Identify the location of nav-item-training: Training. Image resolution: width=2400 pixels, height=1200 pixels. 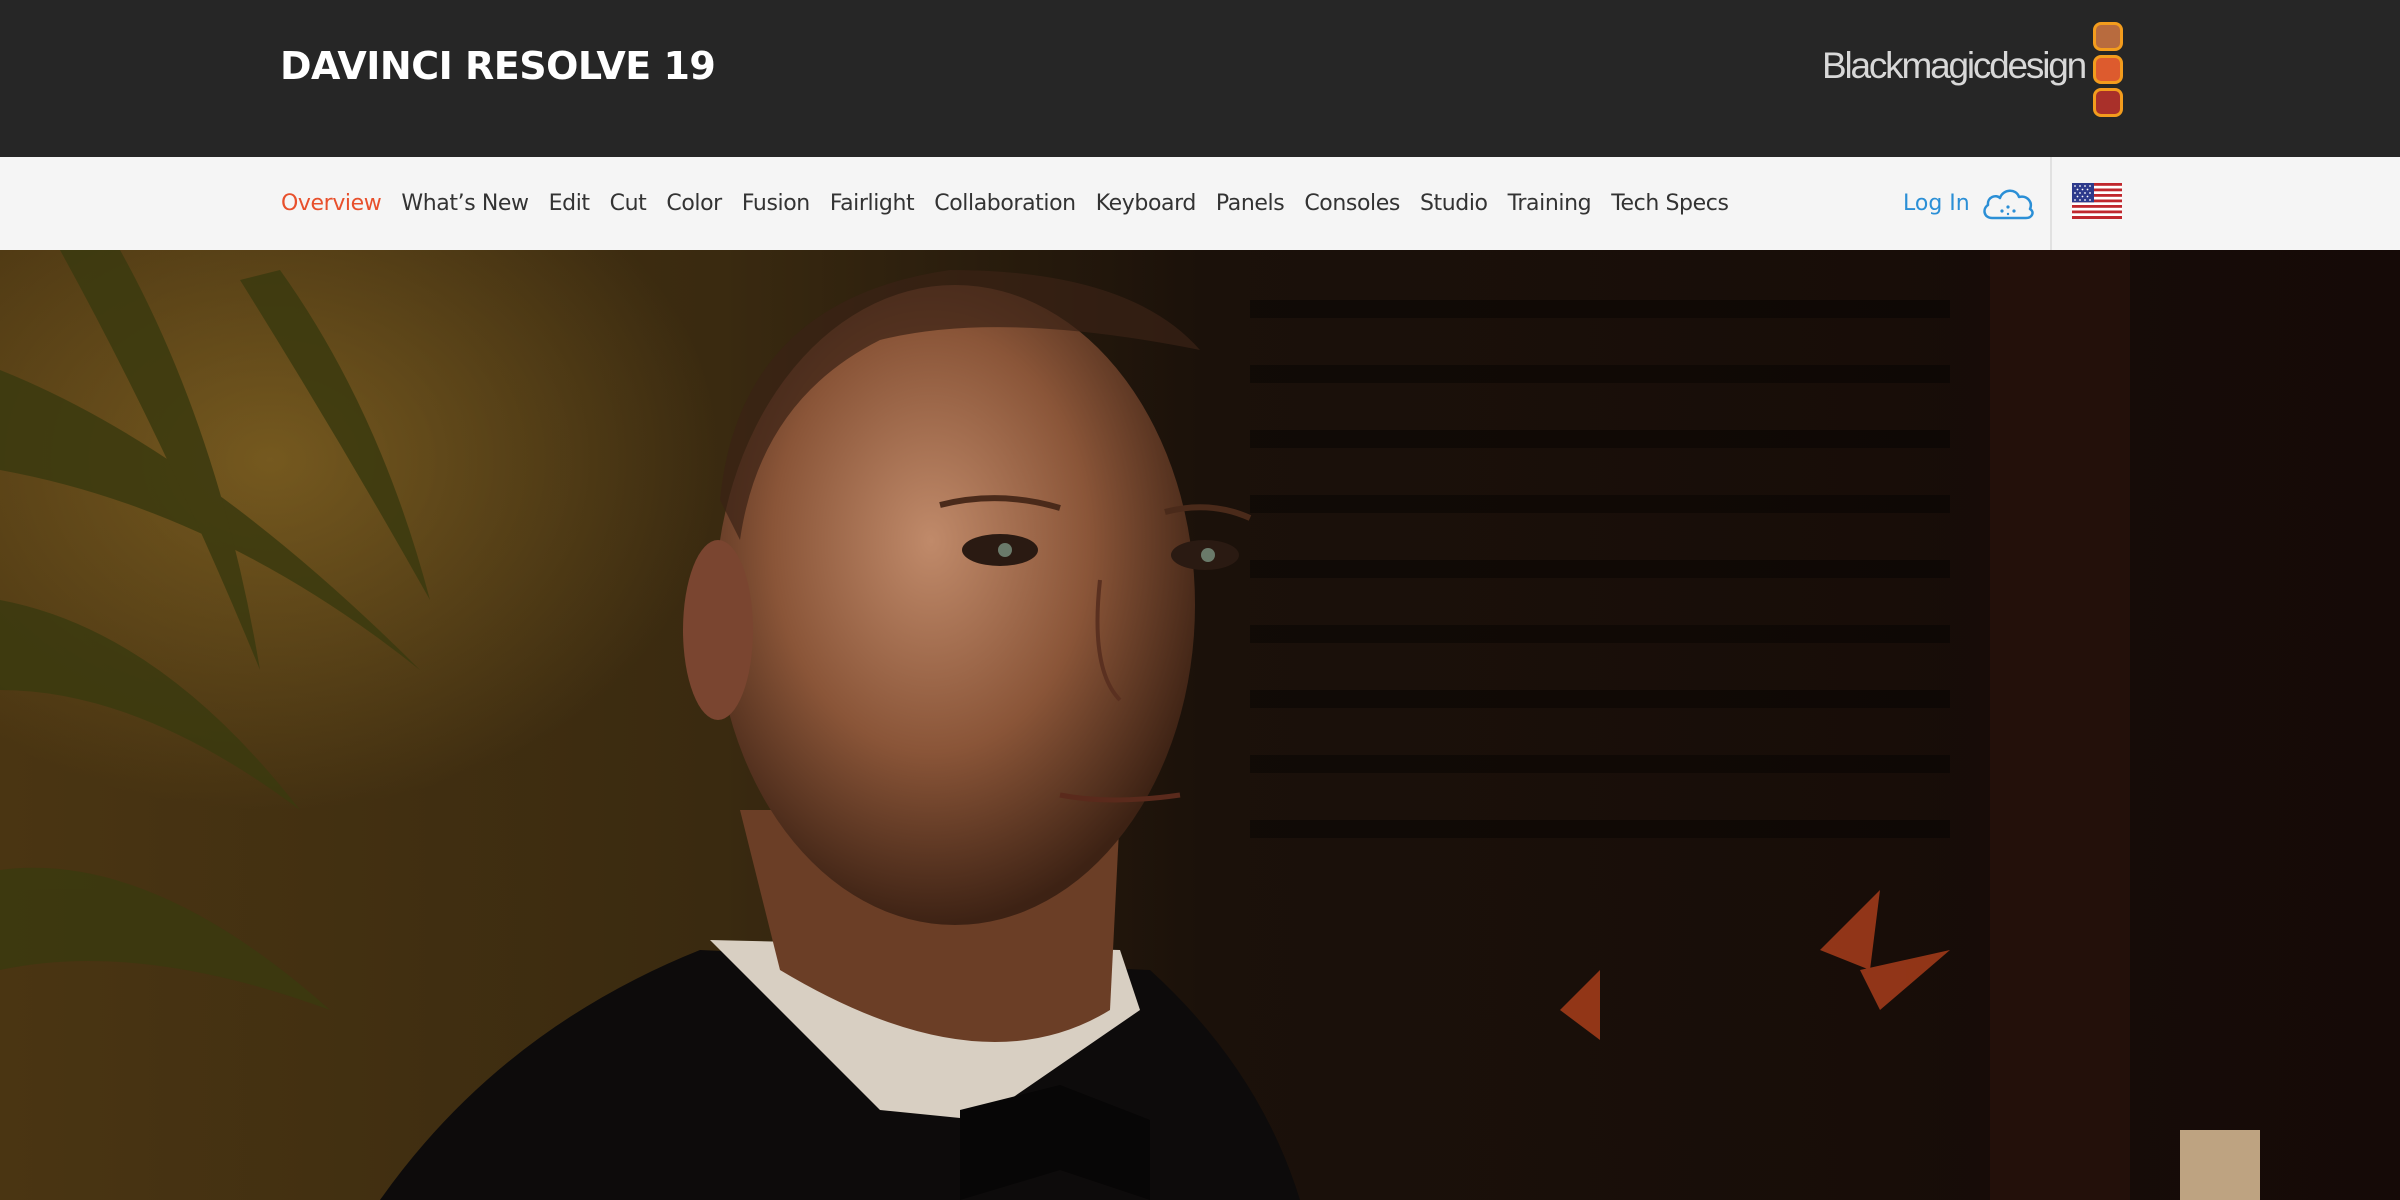
(1550, 203).